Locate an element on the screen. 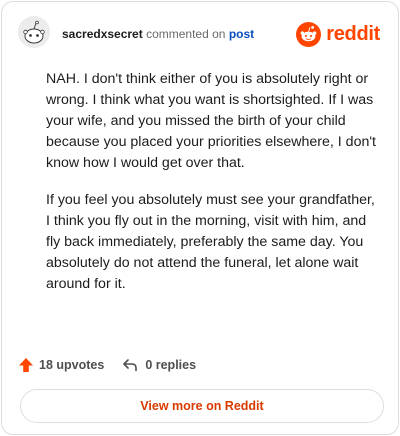  reddit-brand: reddit is located at coordinates (338, 34).